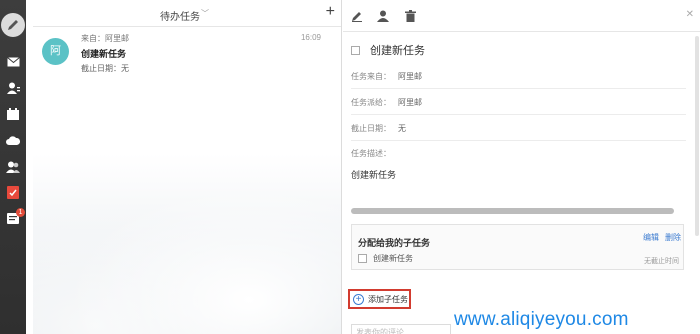 The width and height of the screenshot is (700, 334). I want to click on subtask-item: 创建新任务, so click(385, 258).